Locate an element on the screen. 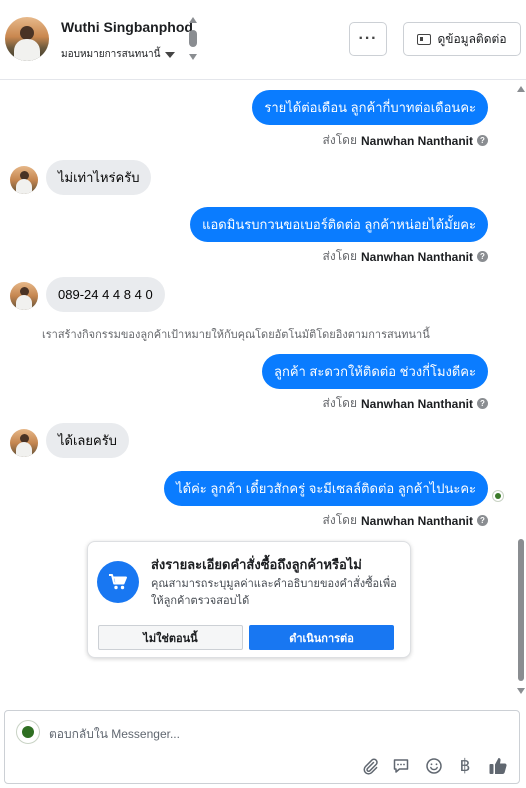  more-options-button: ··· is located at coordinates (368, 39).